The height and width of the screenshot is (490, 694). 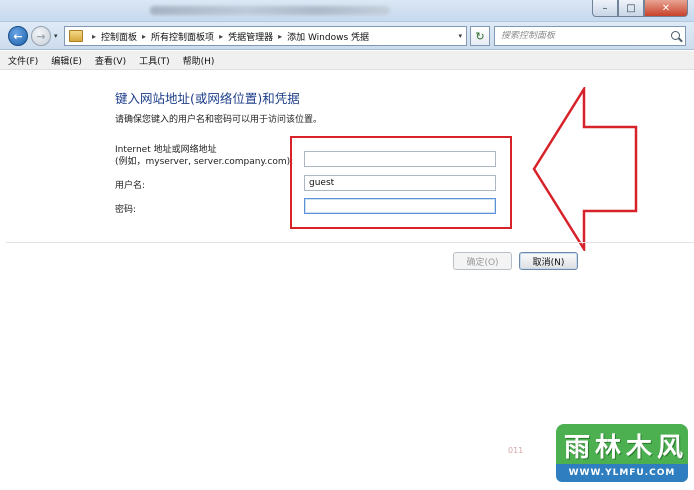 I want to click on watermark-characters: 雨 林 木 风, so click(x=623, y=446).